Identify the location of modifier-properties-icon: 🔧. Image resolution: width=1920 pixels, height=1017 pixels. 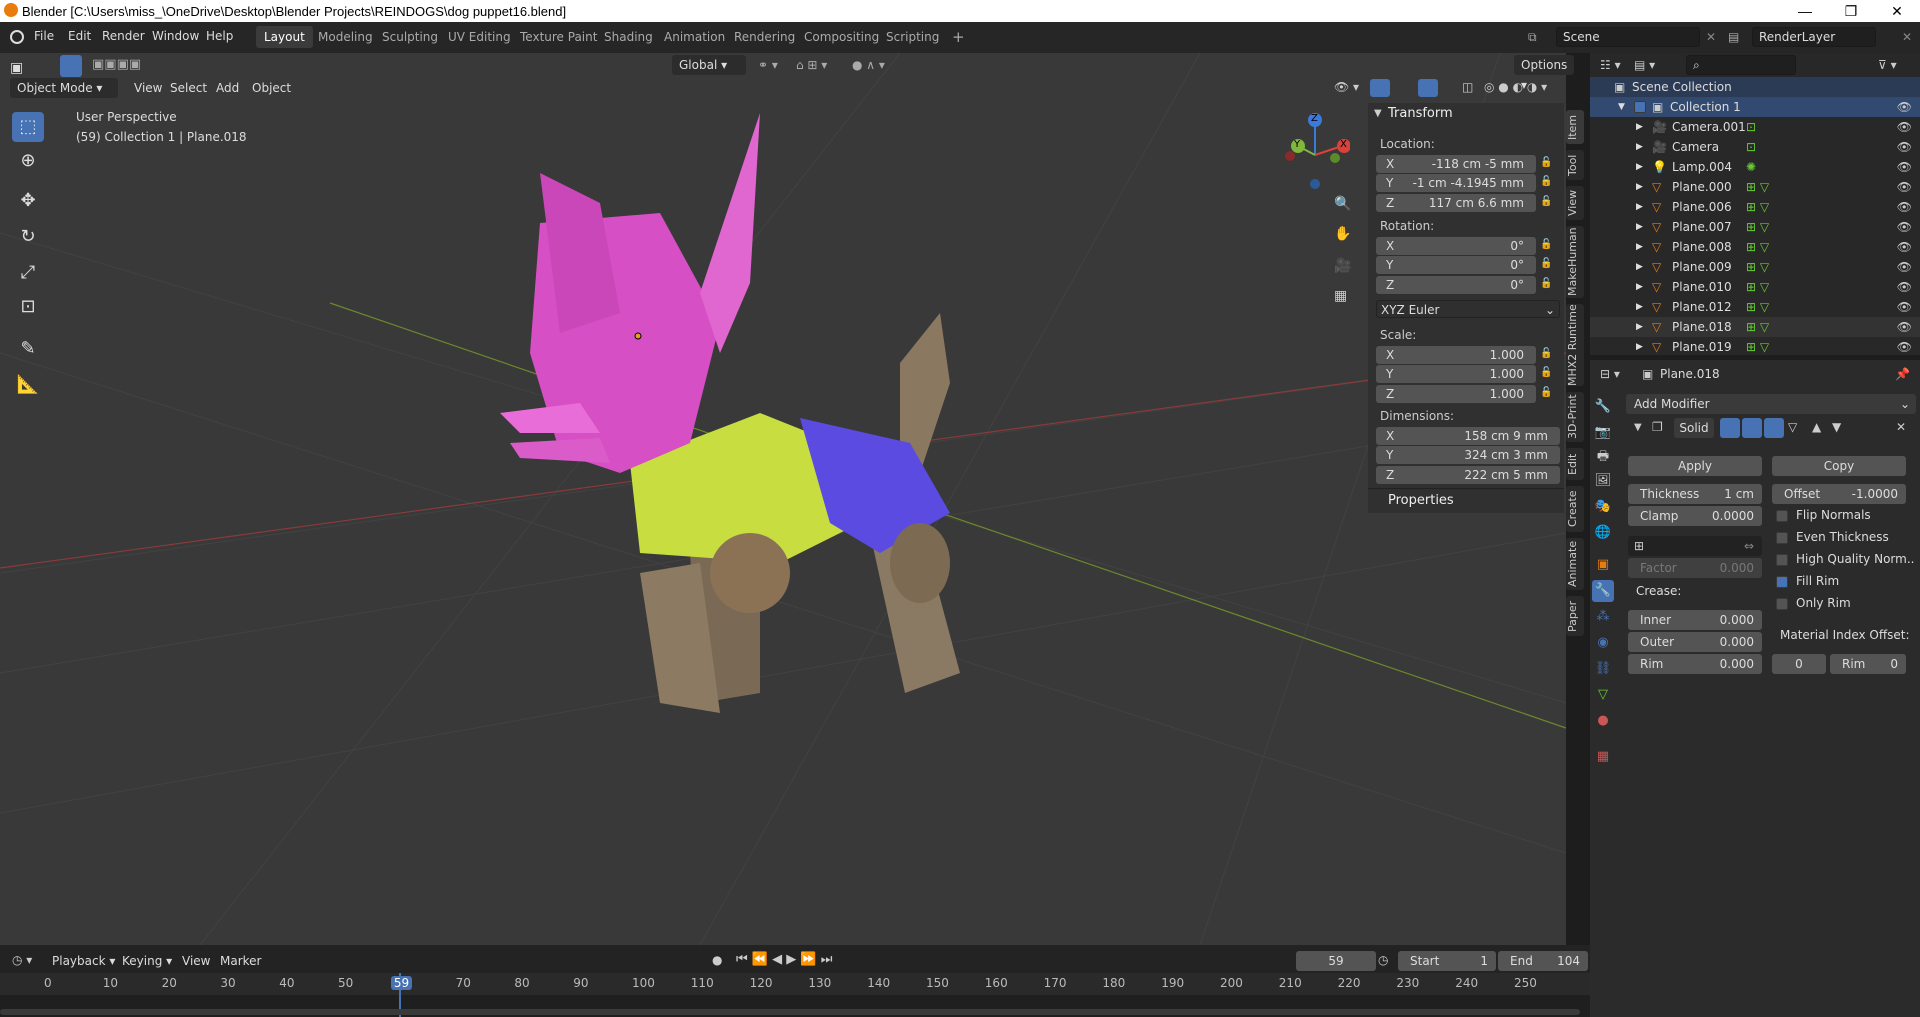
(1603, 591).